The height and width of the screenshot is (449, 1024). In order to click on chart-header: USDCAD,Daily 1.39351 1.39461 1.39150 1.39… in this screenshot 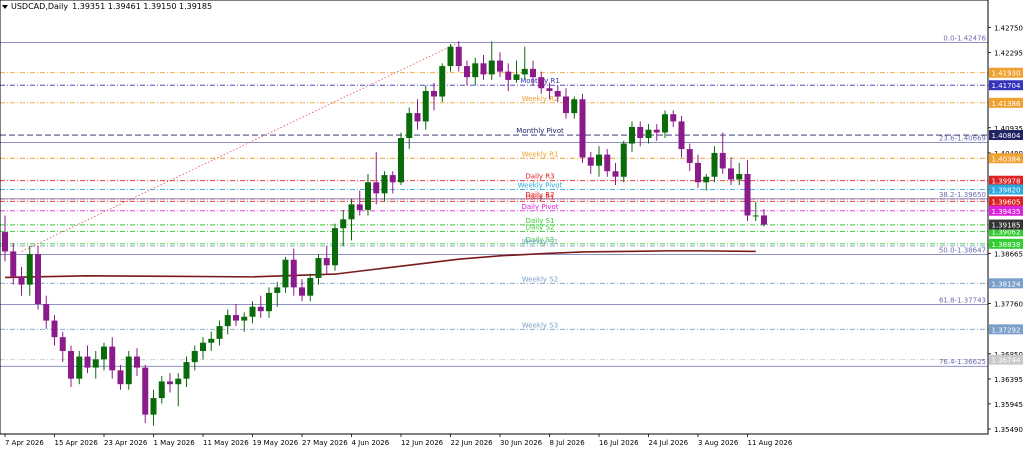, I will do `click(107, 6)`.